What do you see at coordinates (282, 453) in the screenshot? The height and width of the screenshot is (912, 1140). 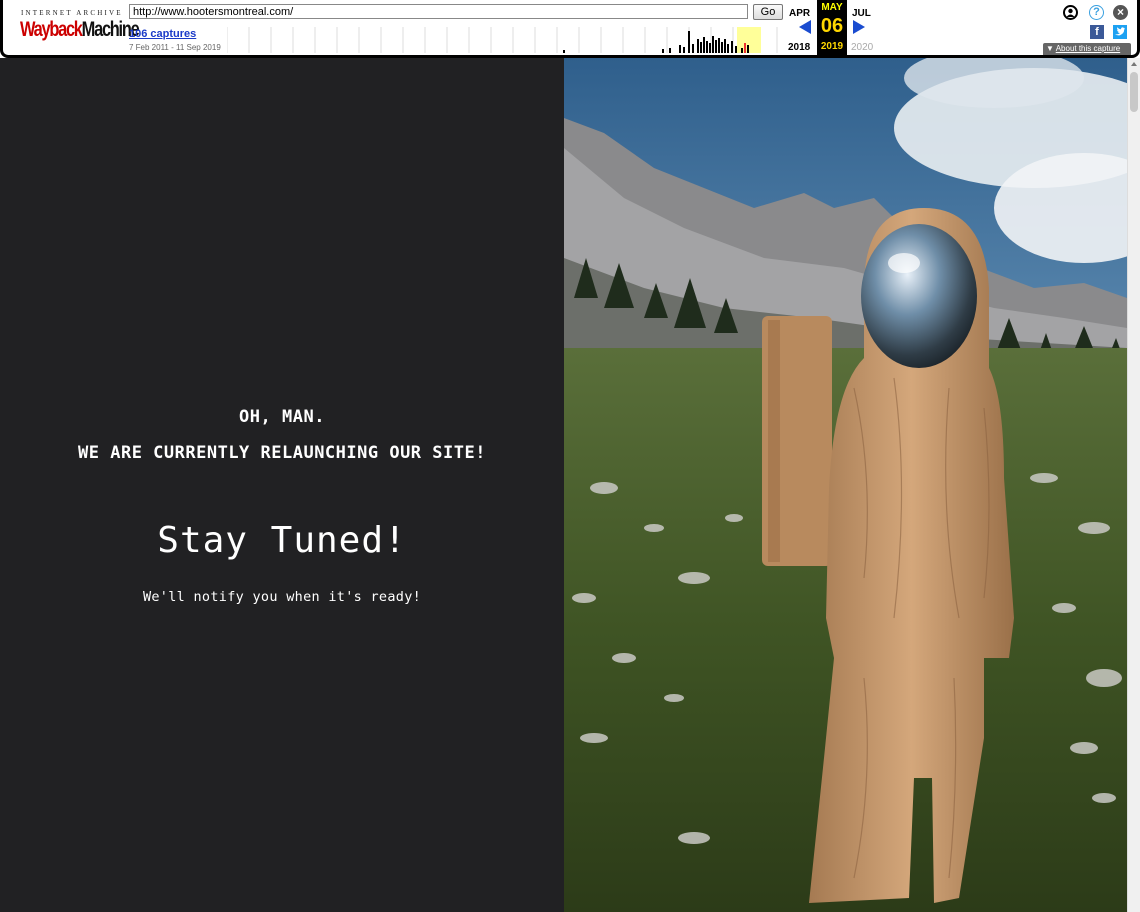 I see `relaunch-heading: WE ARE CURRENTLY RELAUNCHING OUR SITE!` at bounding box center [282, 453].